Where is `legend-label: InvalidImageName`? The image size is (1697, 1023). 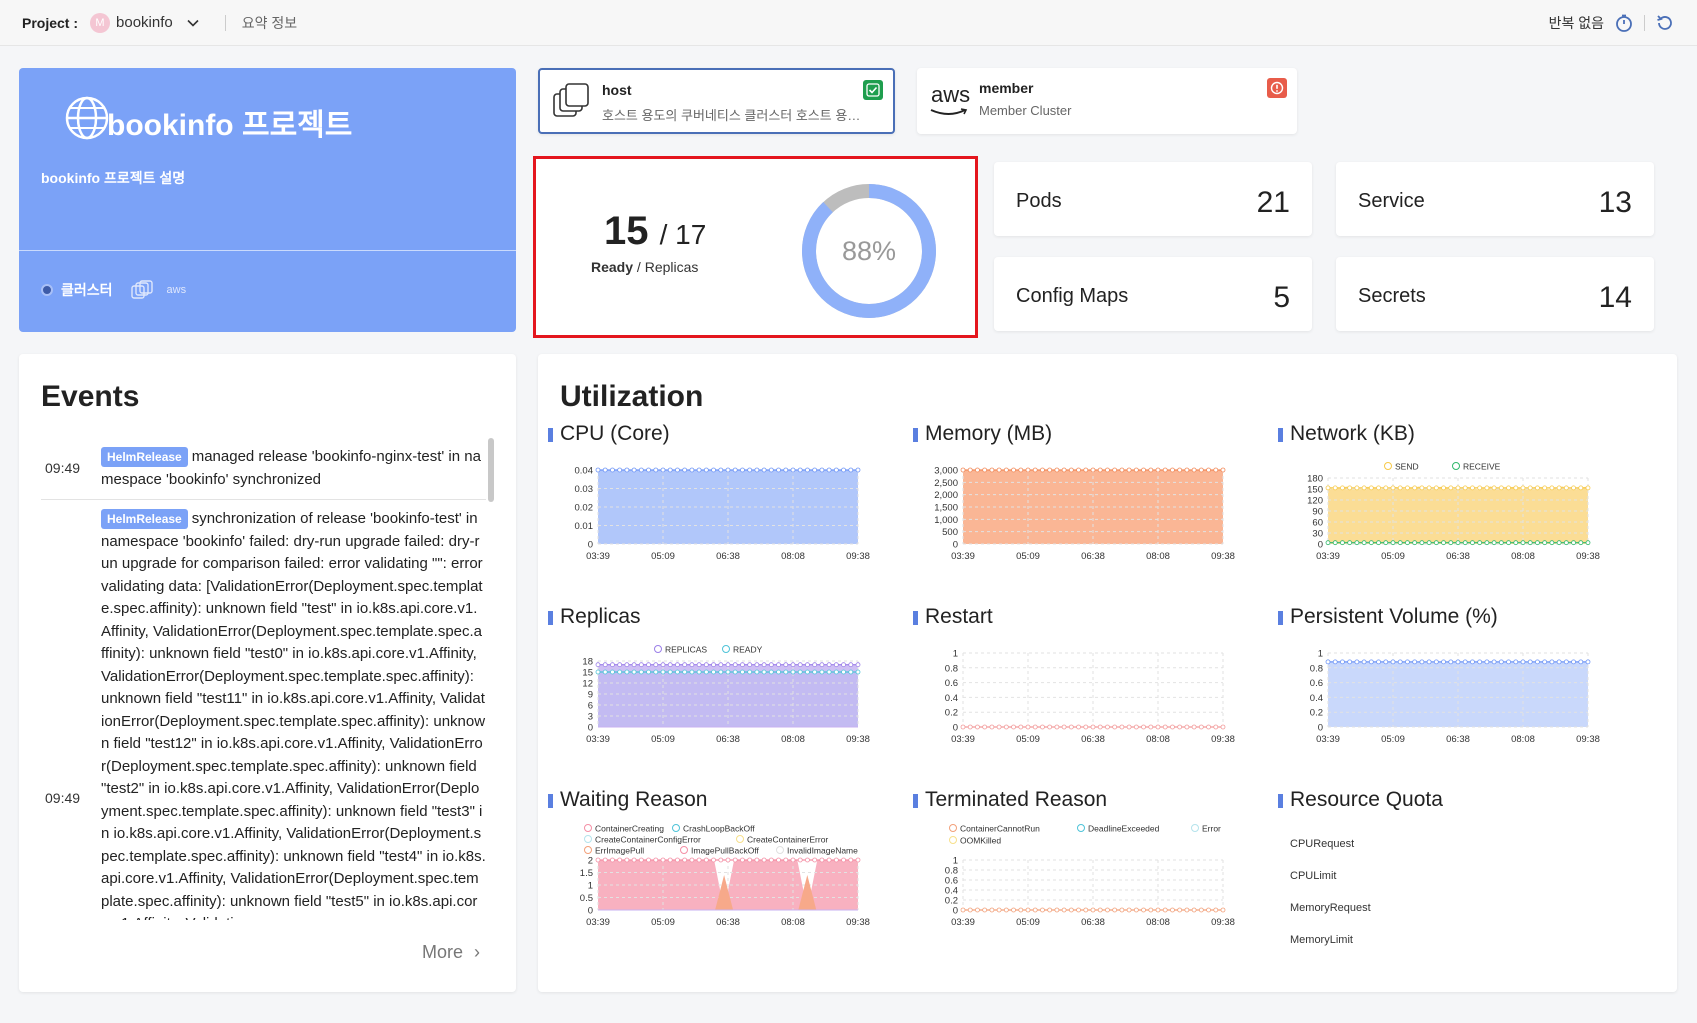 legend-label: InvalidImageName is located at coordinates (822, 851).